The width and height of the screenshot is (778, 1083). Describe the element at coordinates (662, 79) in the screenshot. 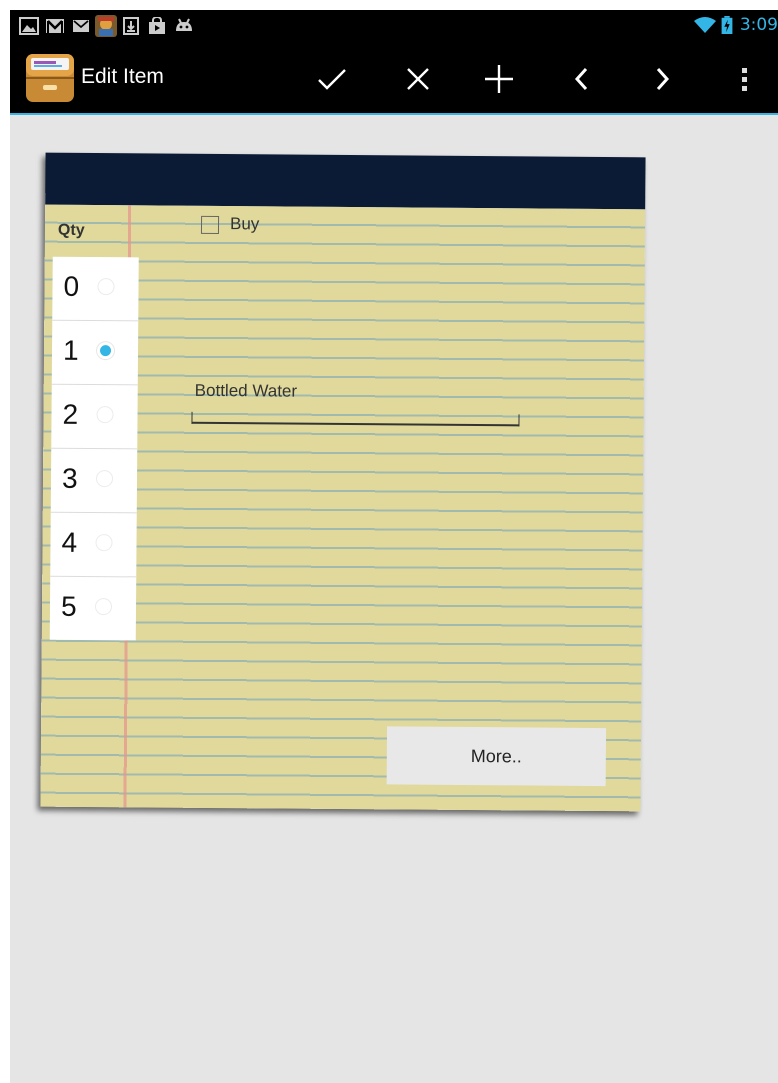

I see `next-icon` at that location.